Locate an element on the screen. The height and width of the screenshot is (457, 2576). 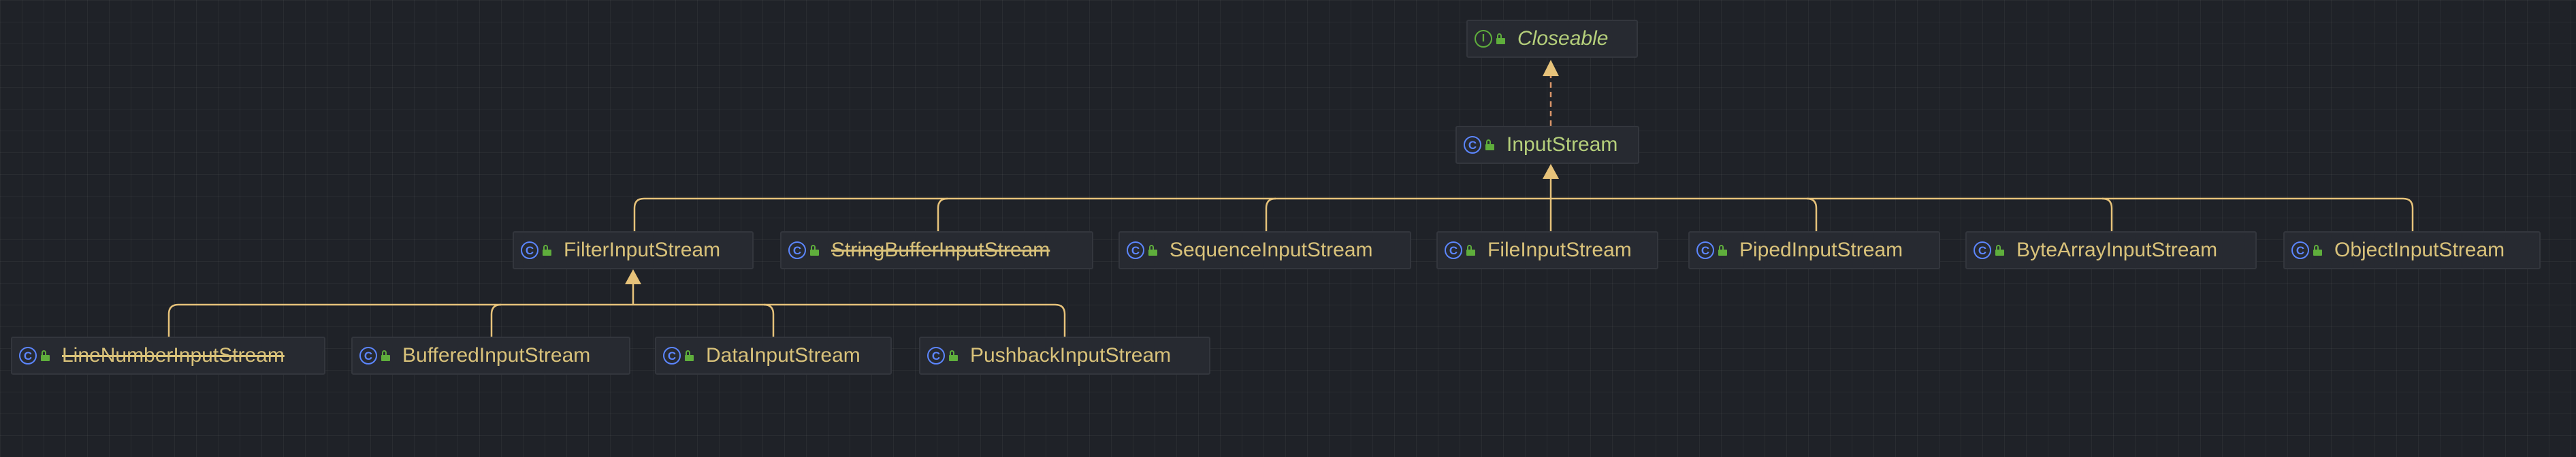
arrowhead-inputstream is located at coordinates (1551, 171).